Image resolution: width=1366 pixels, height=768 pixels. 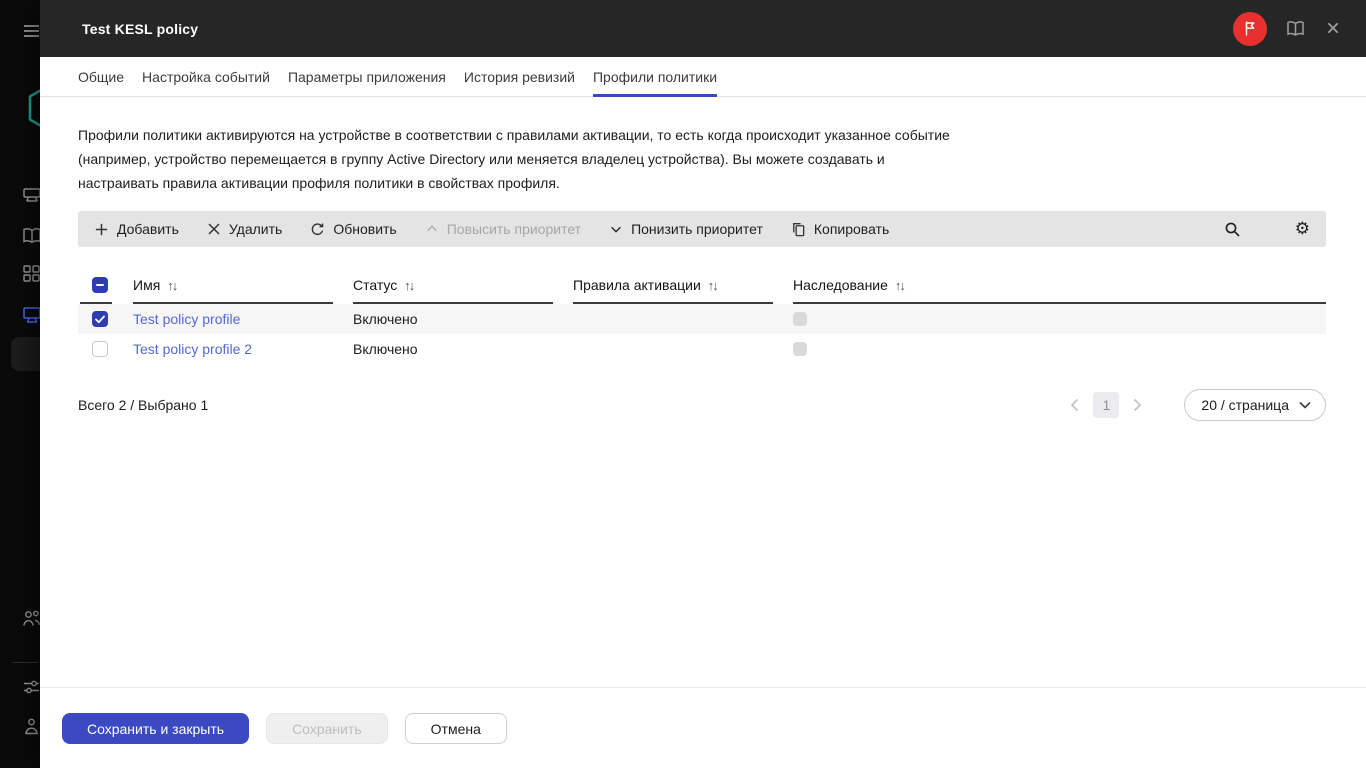 I want to click on window-titlebar: Test KESL policy ×, so click(x=703, y=28).